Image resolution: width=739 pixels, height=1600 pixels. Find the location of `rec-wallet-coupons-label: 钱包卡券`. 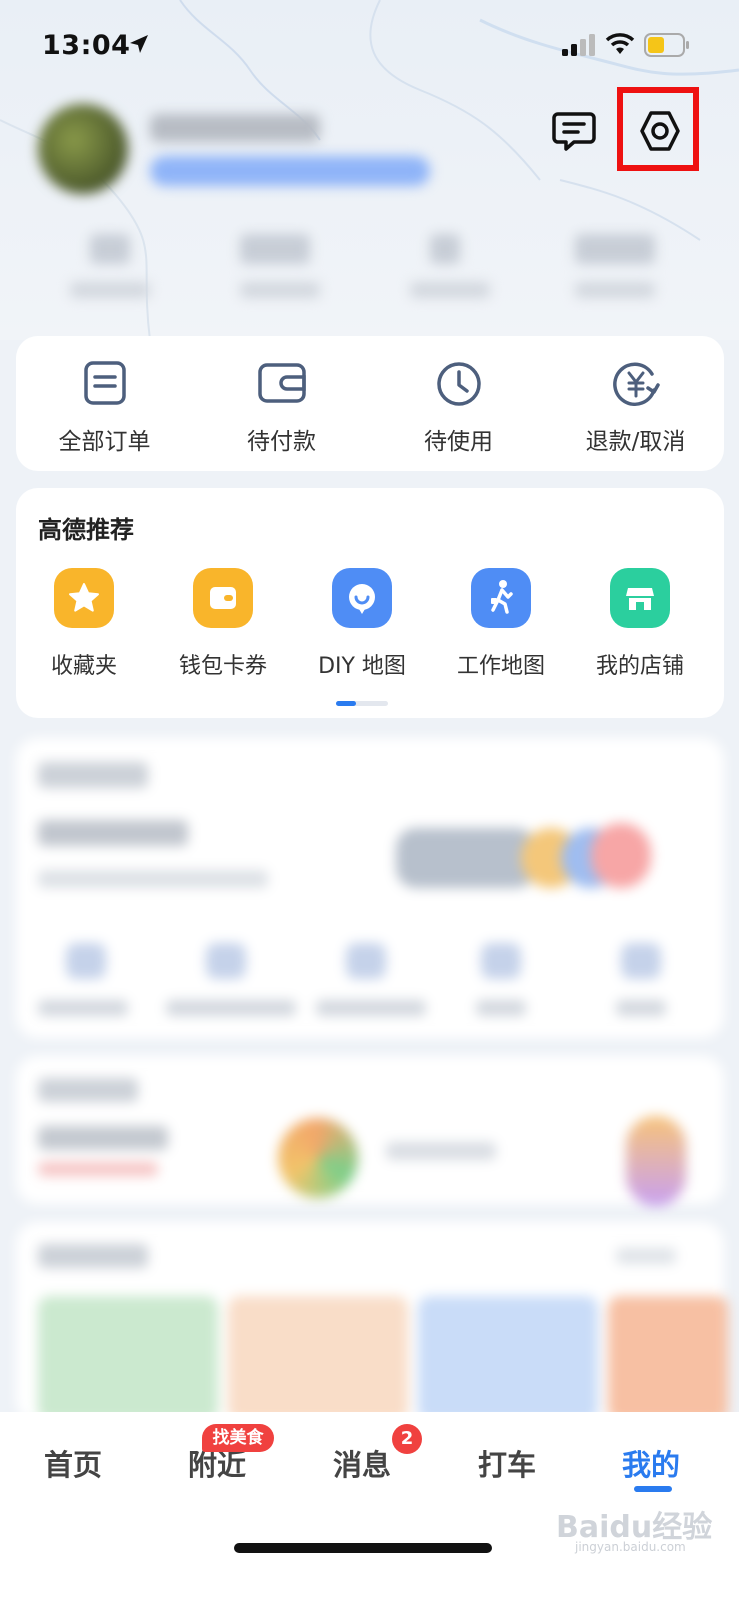

rec-wallet-coupons-label: 钱包卡券 is located at coordinates (222, 666).